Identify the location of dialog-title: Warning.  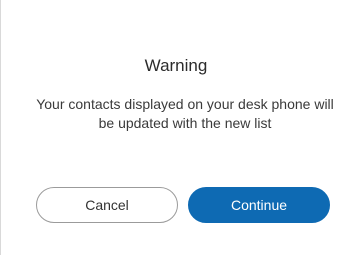
(176, 65).